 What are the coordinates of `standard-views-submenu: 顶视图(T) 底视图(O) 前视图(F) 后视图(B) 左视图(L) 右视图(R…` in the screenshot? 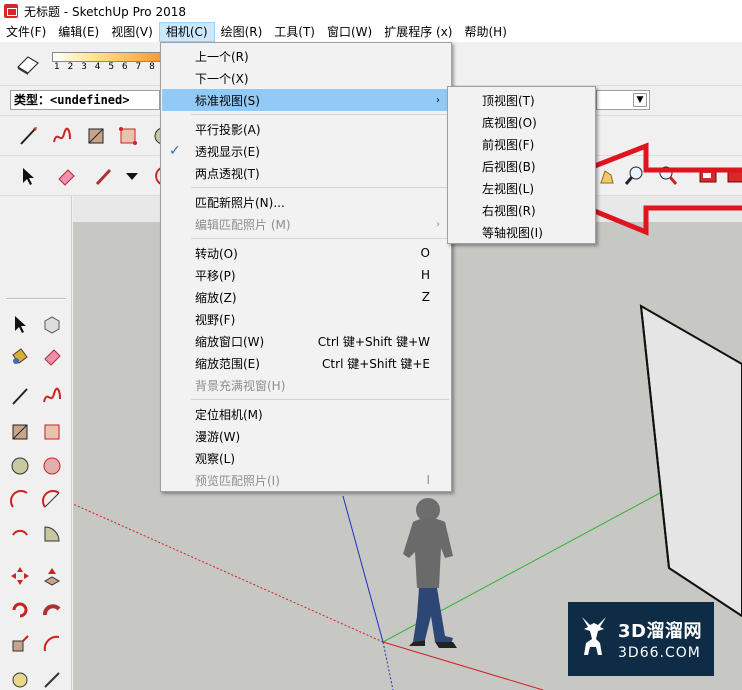 It's located at (521, 165).